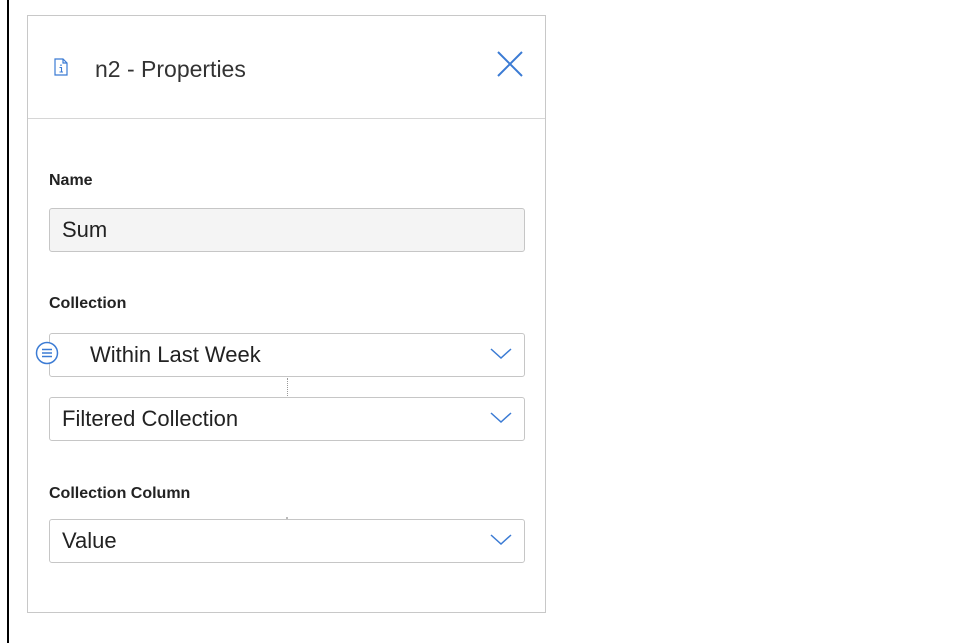 Image resolution: width=980 pixels, height=643 pixels. I want to click on list-icon, so click(47, 353).